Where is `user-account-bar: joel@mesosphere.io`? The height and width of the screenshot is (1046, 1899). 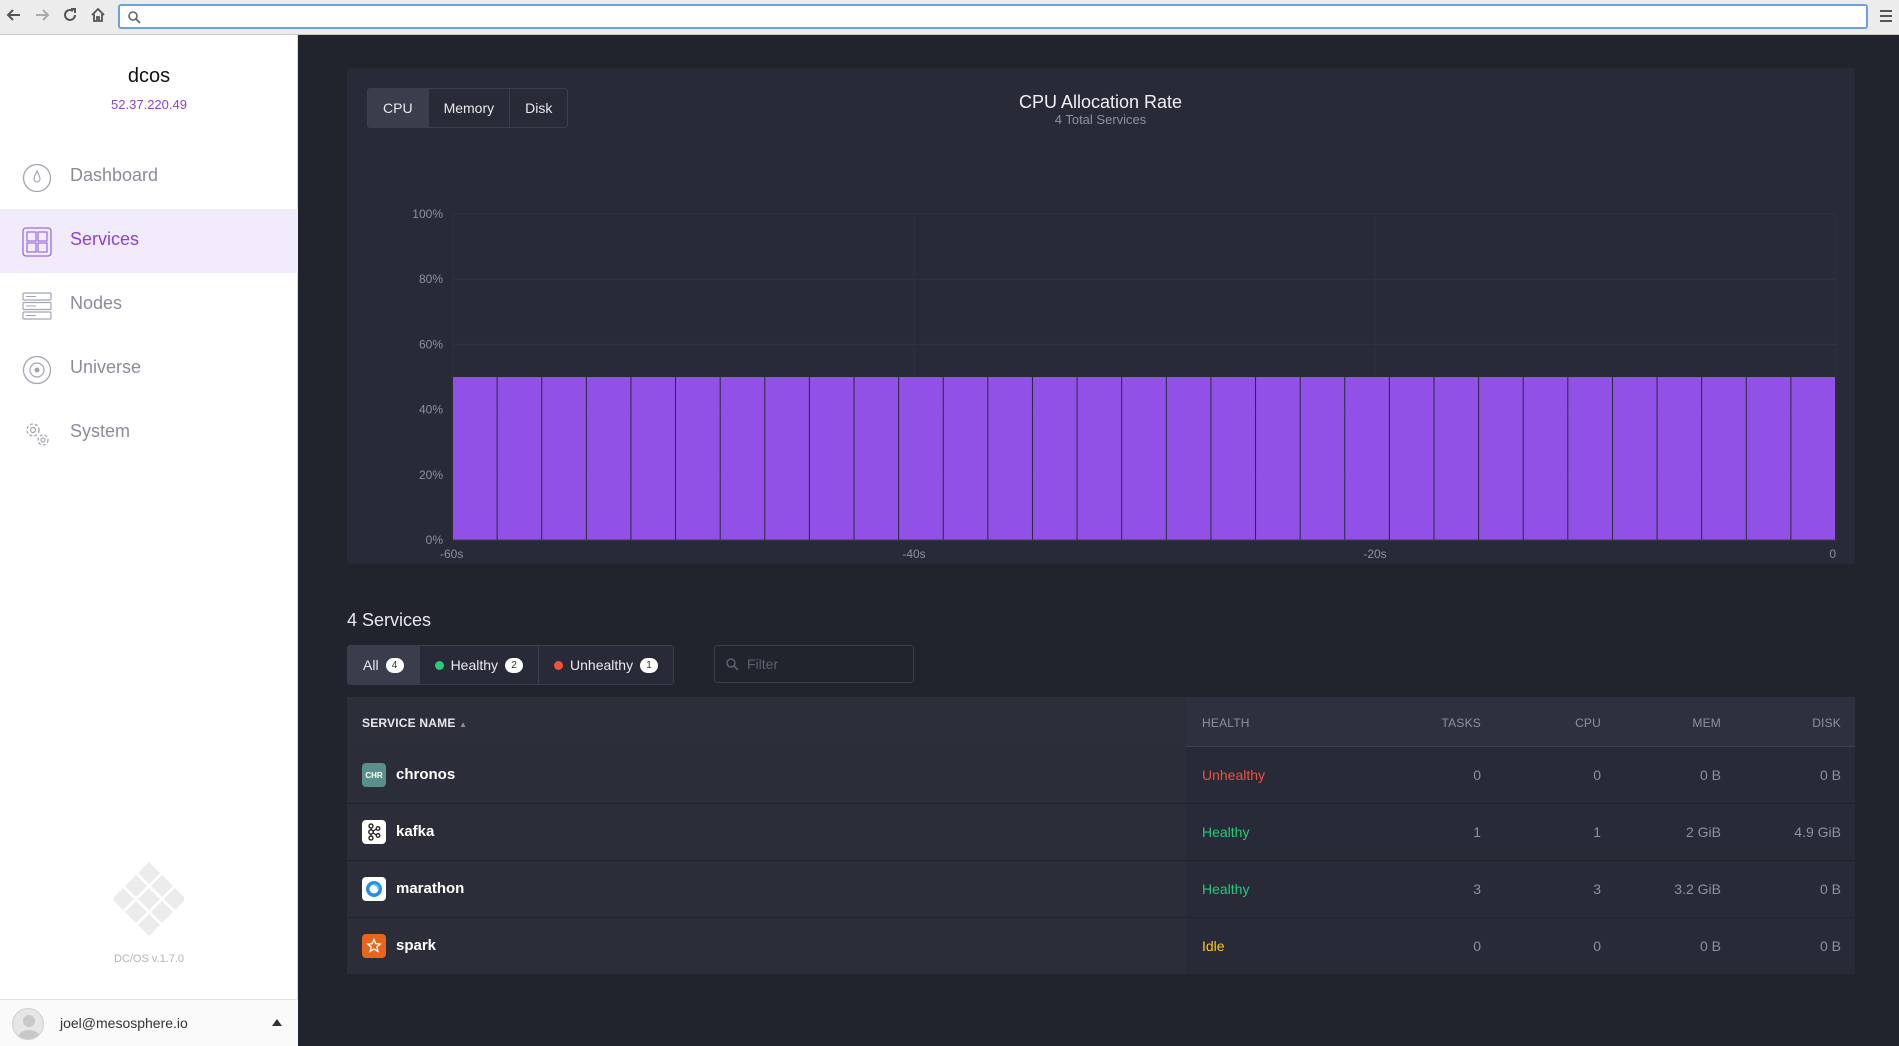
user-account-bar: joel@mesosphere.io is located at coordinates (149, 1022).